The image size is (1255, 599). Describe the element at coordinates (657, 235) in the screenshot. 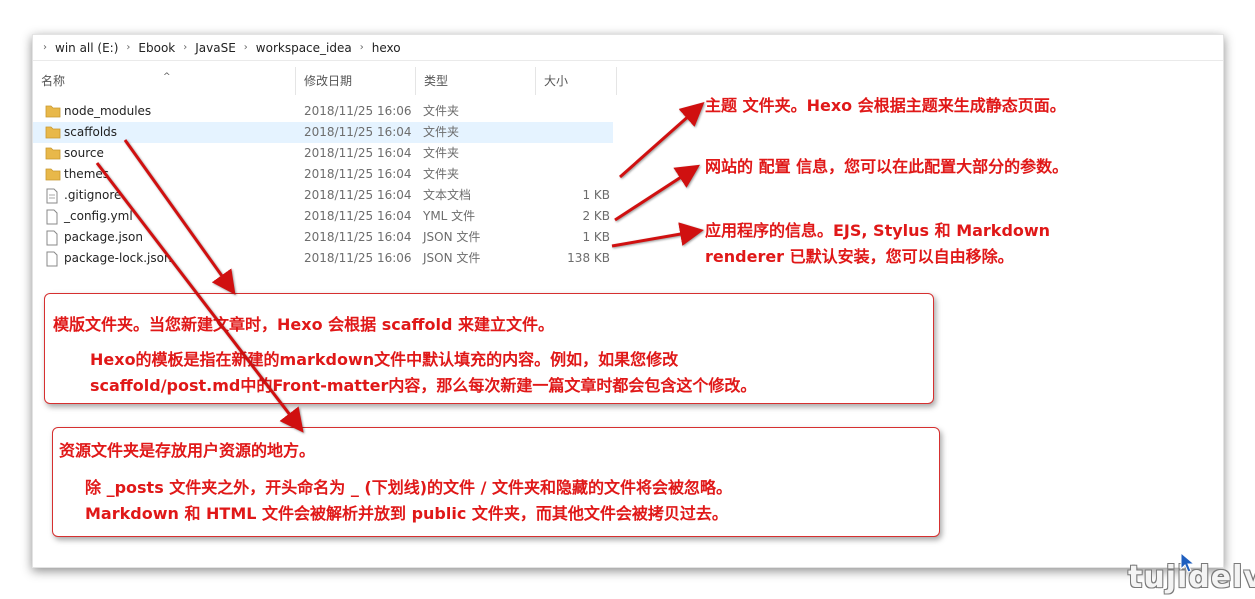

I see `arrow-package` at that location.